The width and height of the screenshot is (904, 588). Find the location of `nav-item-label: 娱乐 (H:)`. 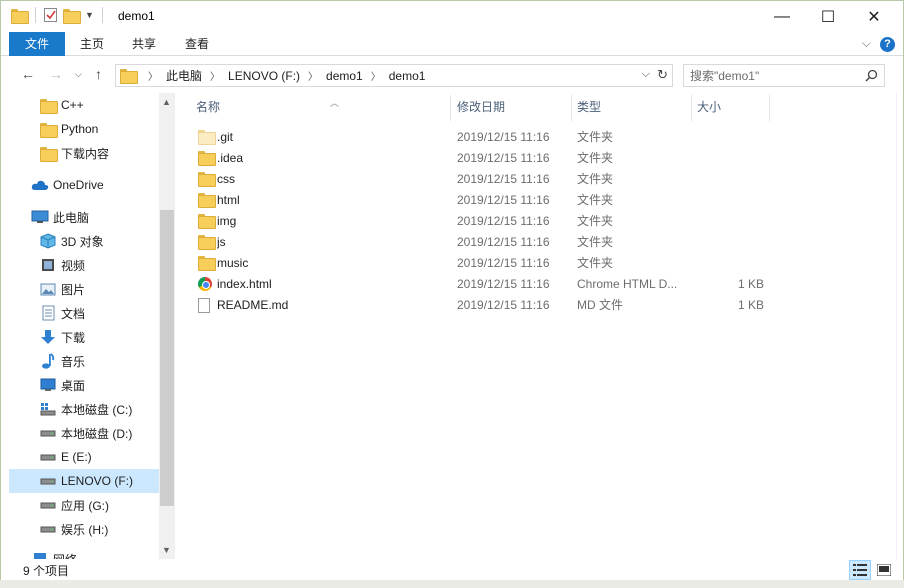

nav-item-label: 娱乐 (H:) is located at coordinates (85, 529).